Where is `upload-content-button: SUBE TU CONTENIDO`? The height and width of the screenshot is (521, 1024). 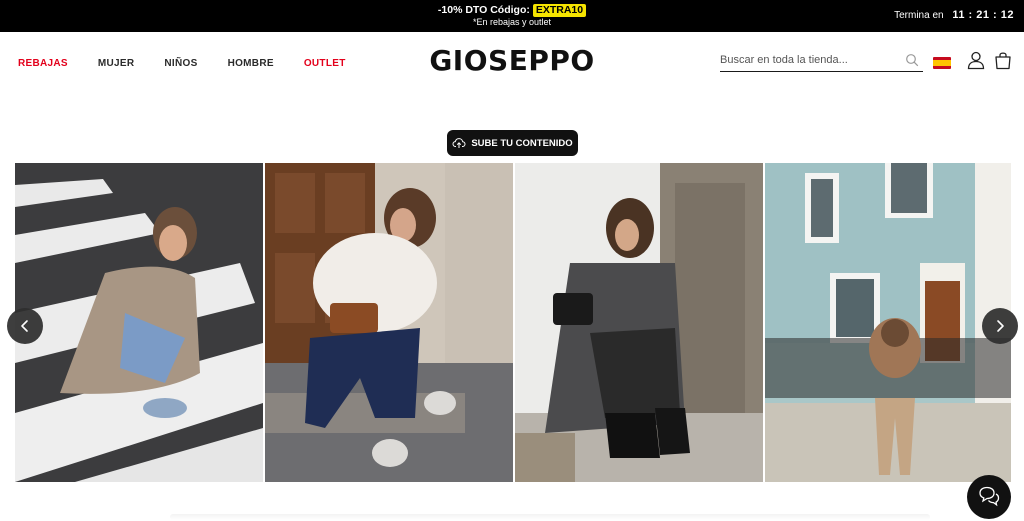 upload-content-button: SUBE TU CONTENIDO is located at coordinates (512, 143).